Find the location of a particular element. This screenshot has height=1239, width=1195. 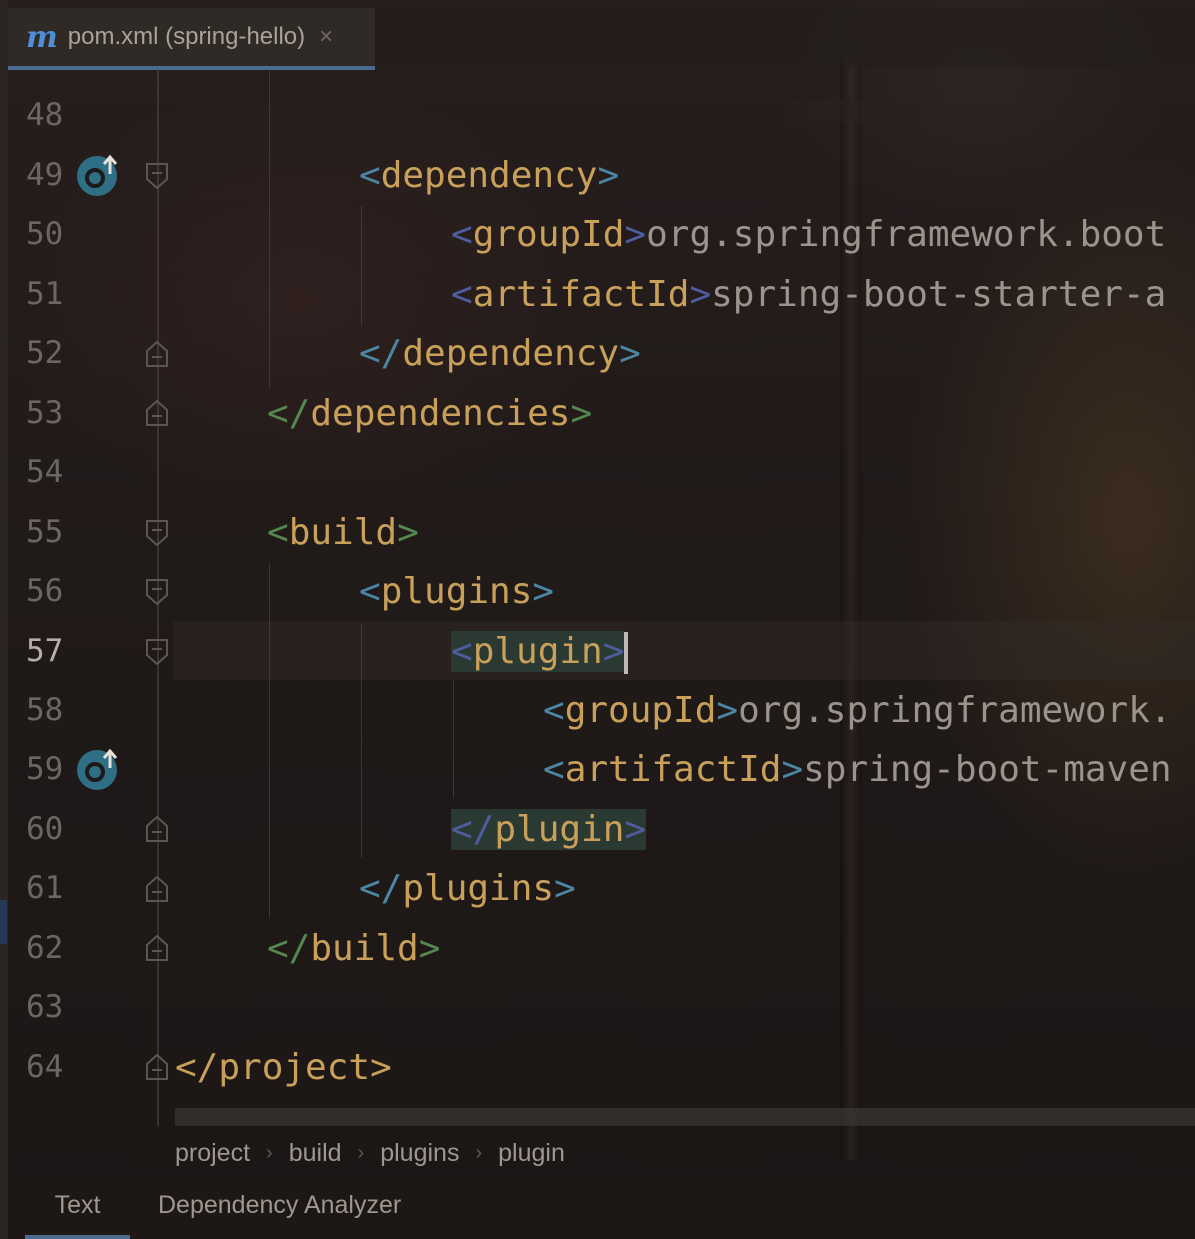

left-edge-marker is located at coordinates (3, 922).